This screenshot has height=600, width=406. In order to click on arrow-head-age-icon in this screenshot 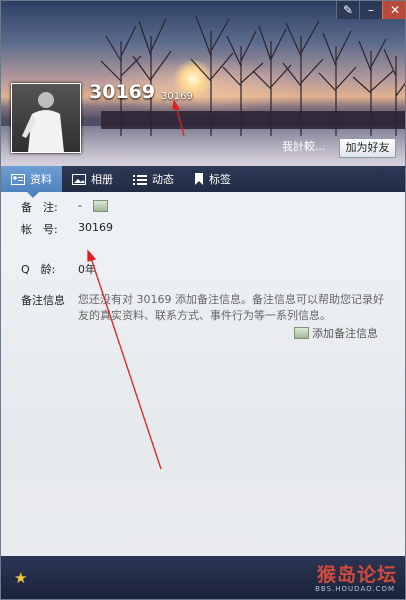, I will do `click(92, 255)`.